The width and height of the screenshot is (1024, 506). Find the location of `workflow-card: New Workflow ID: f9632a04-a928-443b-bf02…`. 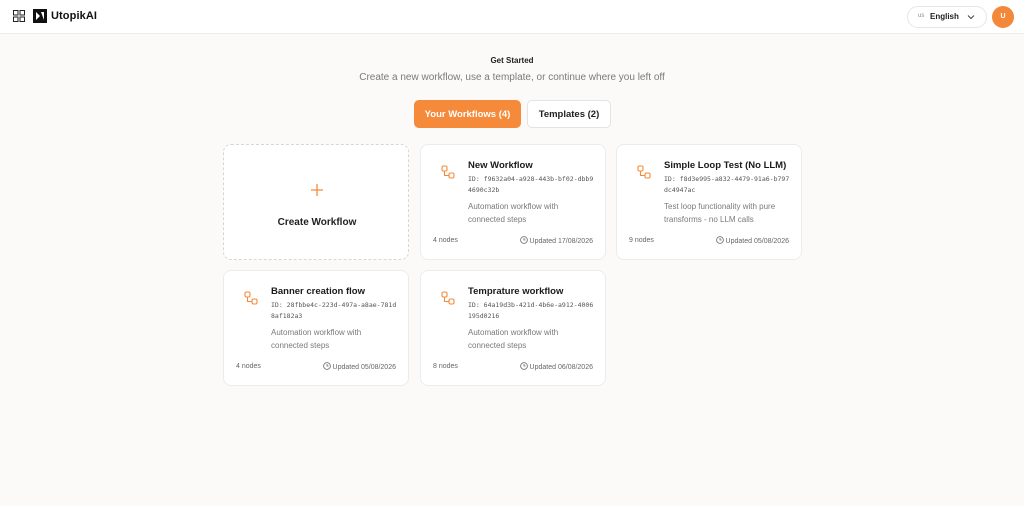

workflow-card: New Workflow ID: f9632a04-a928-443b-bf02… is located at coordinates (513, 202).